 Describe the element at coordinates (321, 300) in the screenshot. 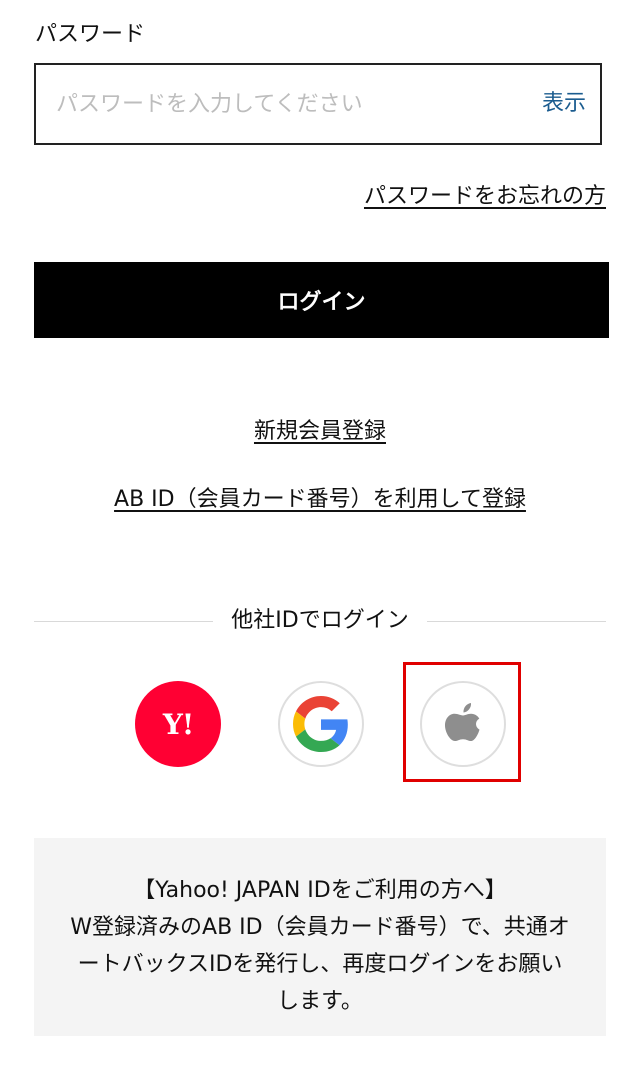

I see `login-button: ログイン` at that location.